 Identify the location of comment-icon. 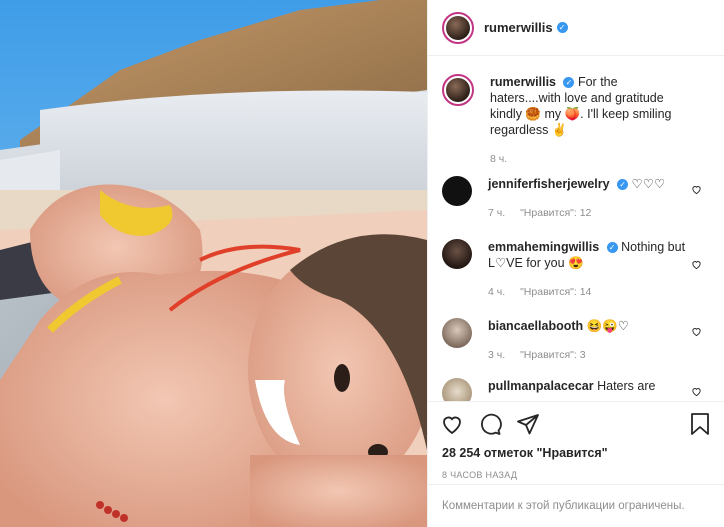
(490, 424).